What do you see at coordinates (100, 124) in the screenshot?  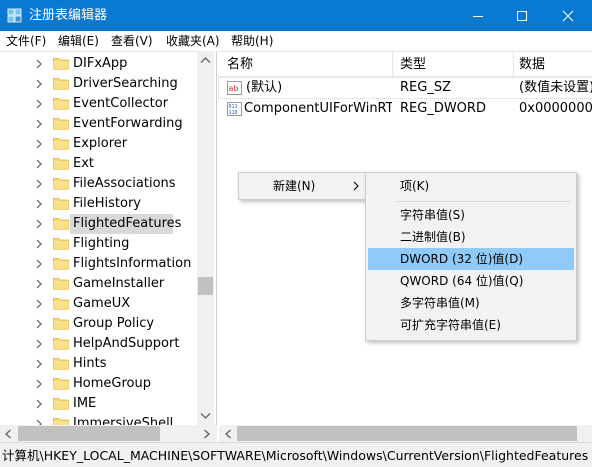 I see `tree-item: EventForwarding` at bounding box center [100, 124].